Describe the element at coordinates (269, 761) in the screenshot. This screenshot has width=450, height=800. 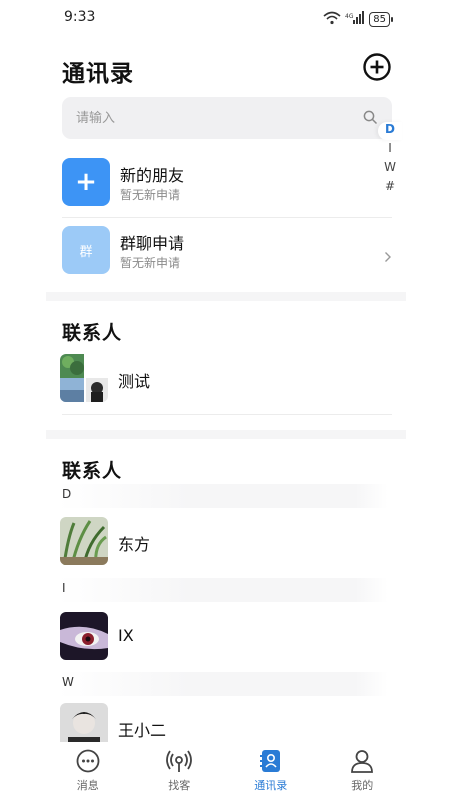
I see `contacts-icon` at that location.